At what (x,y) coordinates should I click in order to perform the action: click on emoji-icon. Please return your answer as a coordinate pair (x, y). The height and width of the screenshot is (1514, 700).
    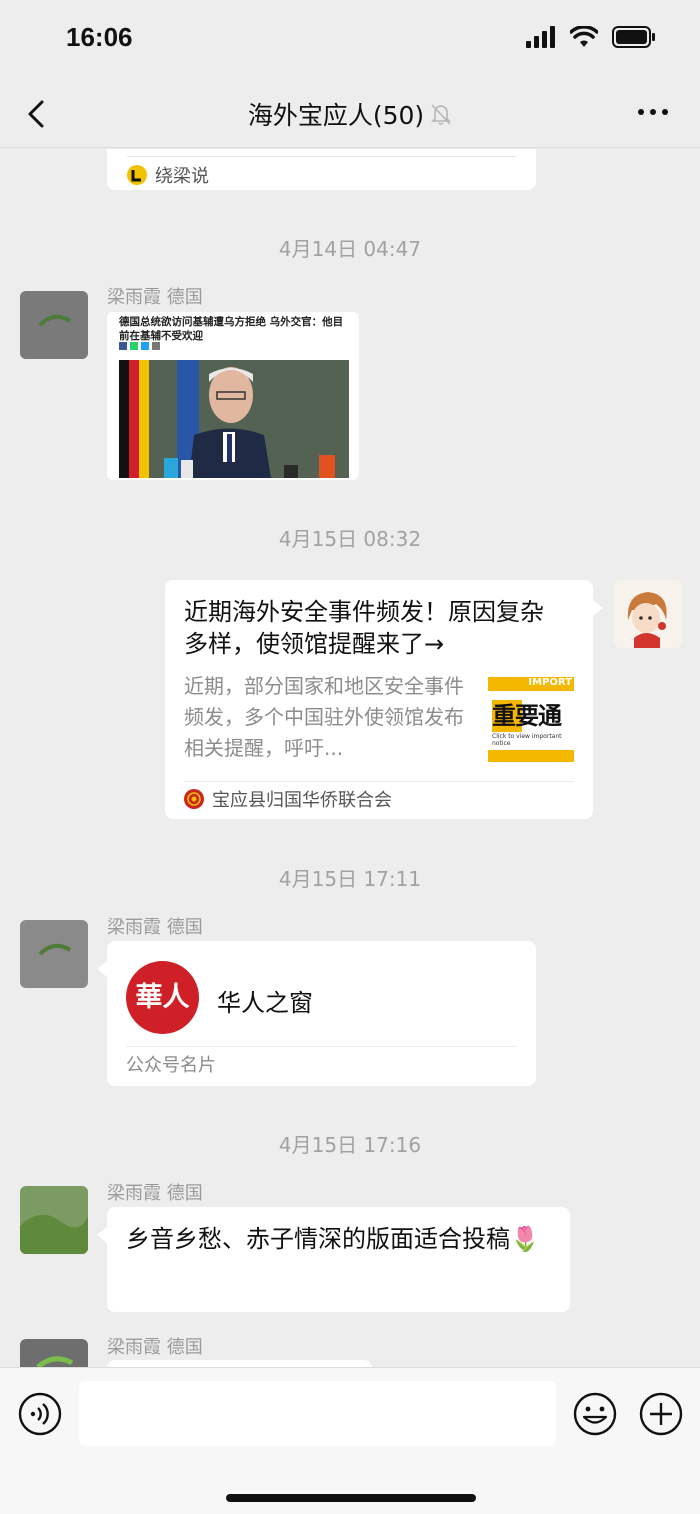
    Looking at the image, I should click on (595, 1414).